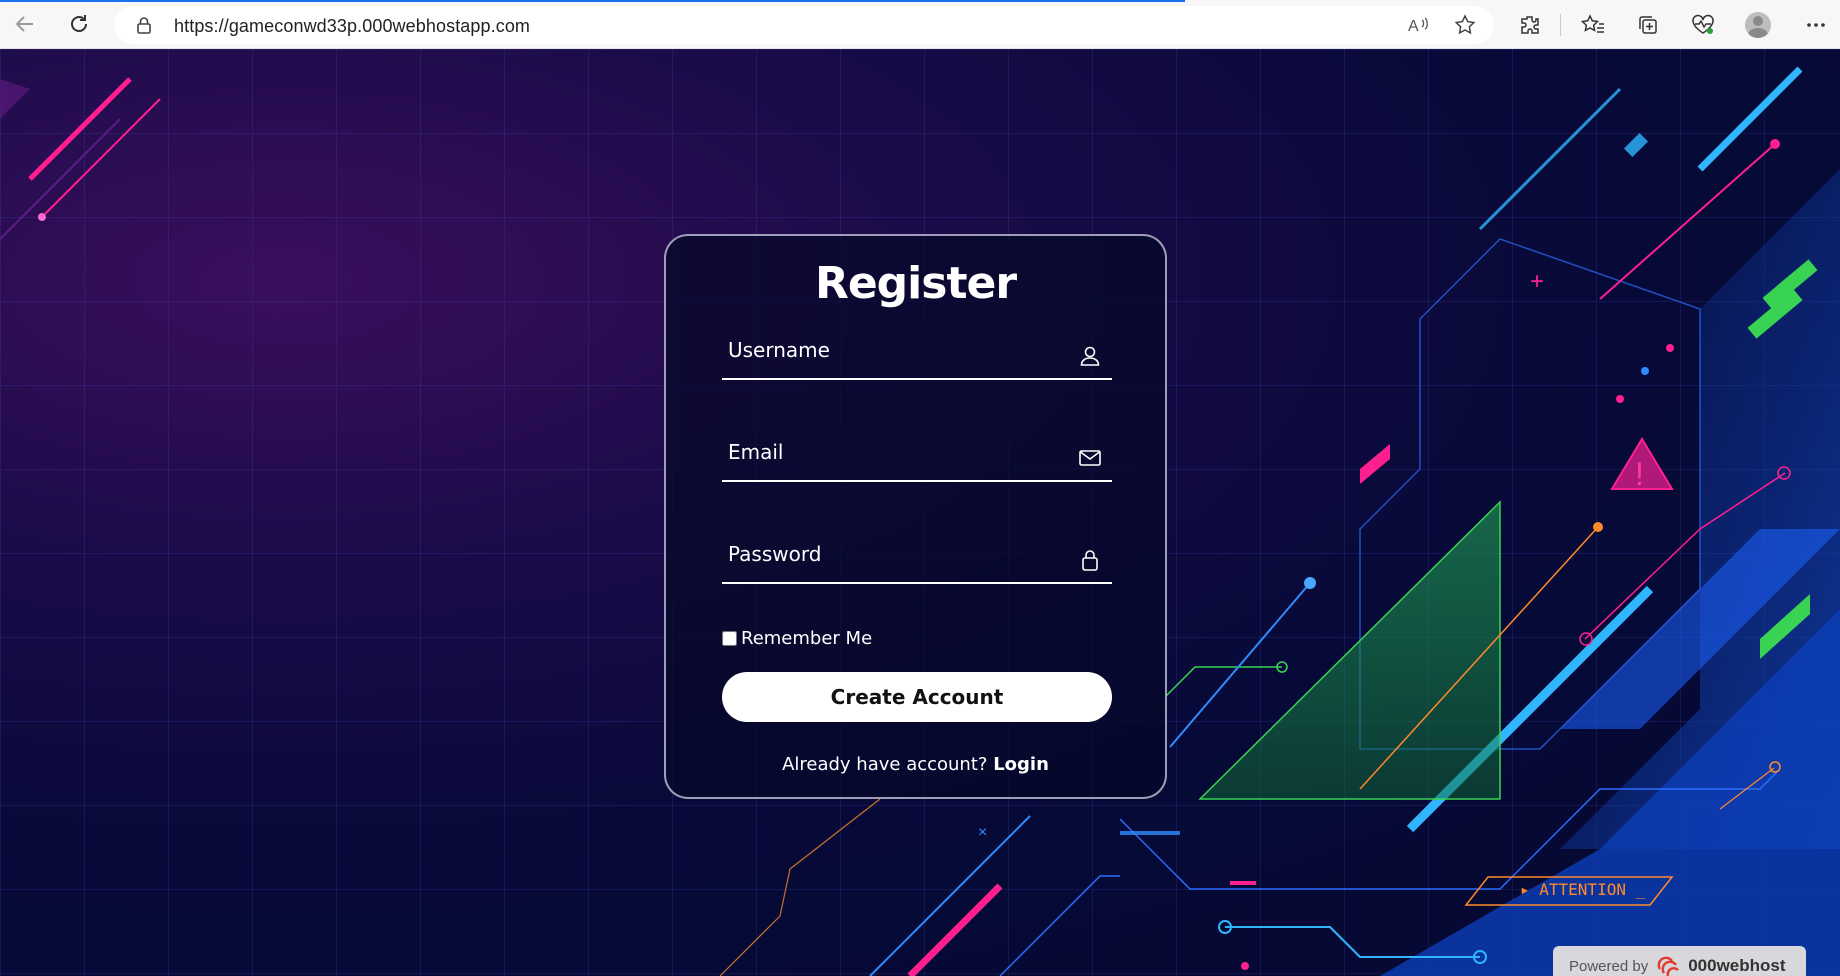 The image size is (1840, 976). Describe the element at coordinates (1758, 25) in the screenshot. I see `profile-avatar` at that location.